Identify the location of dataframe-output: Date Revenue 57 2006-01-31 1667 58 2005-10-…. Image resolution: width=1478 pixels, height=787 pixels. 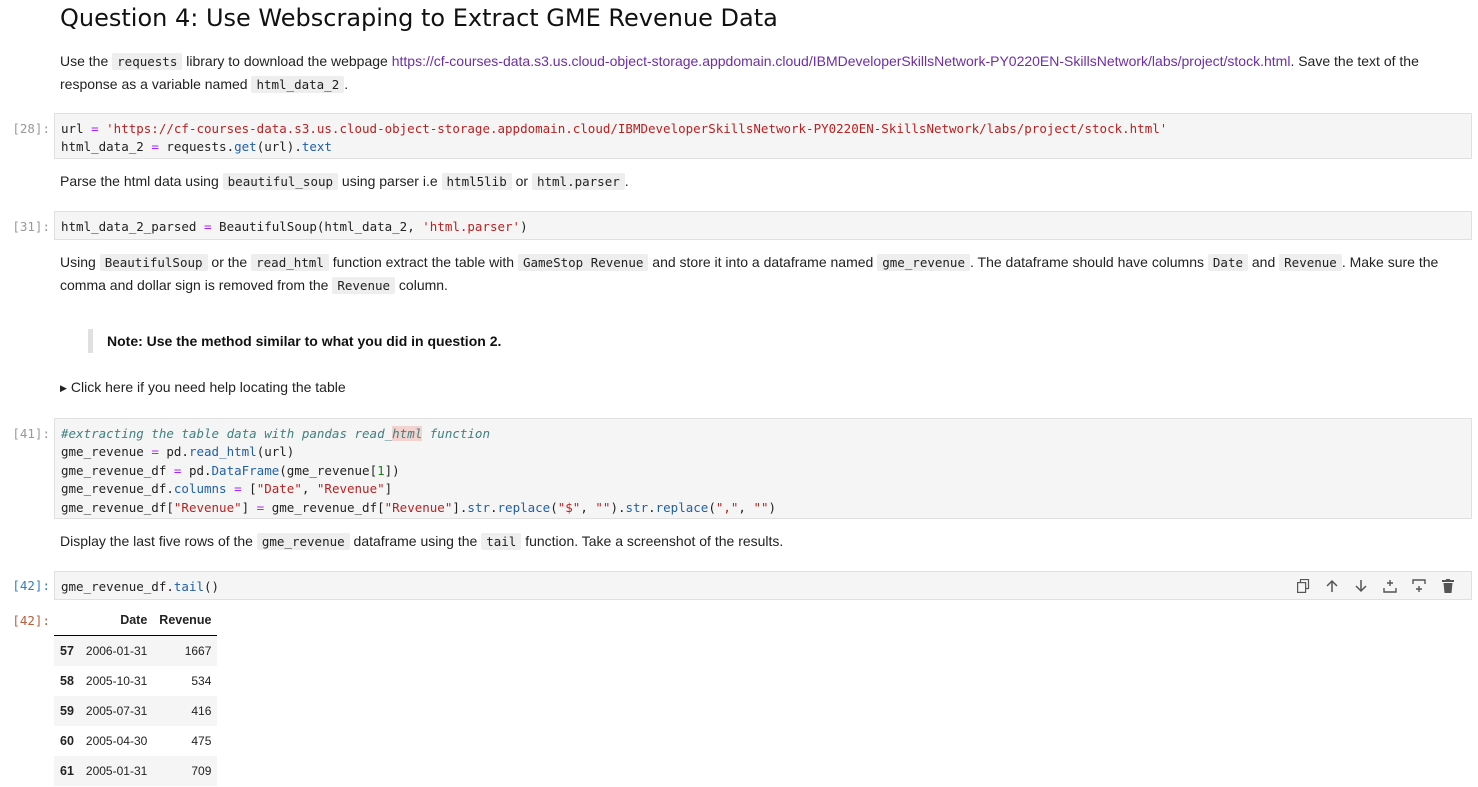
(136, 695).